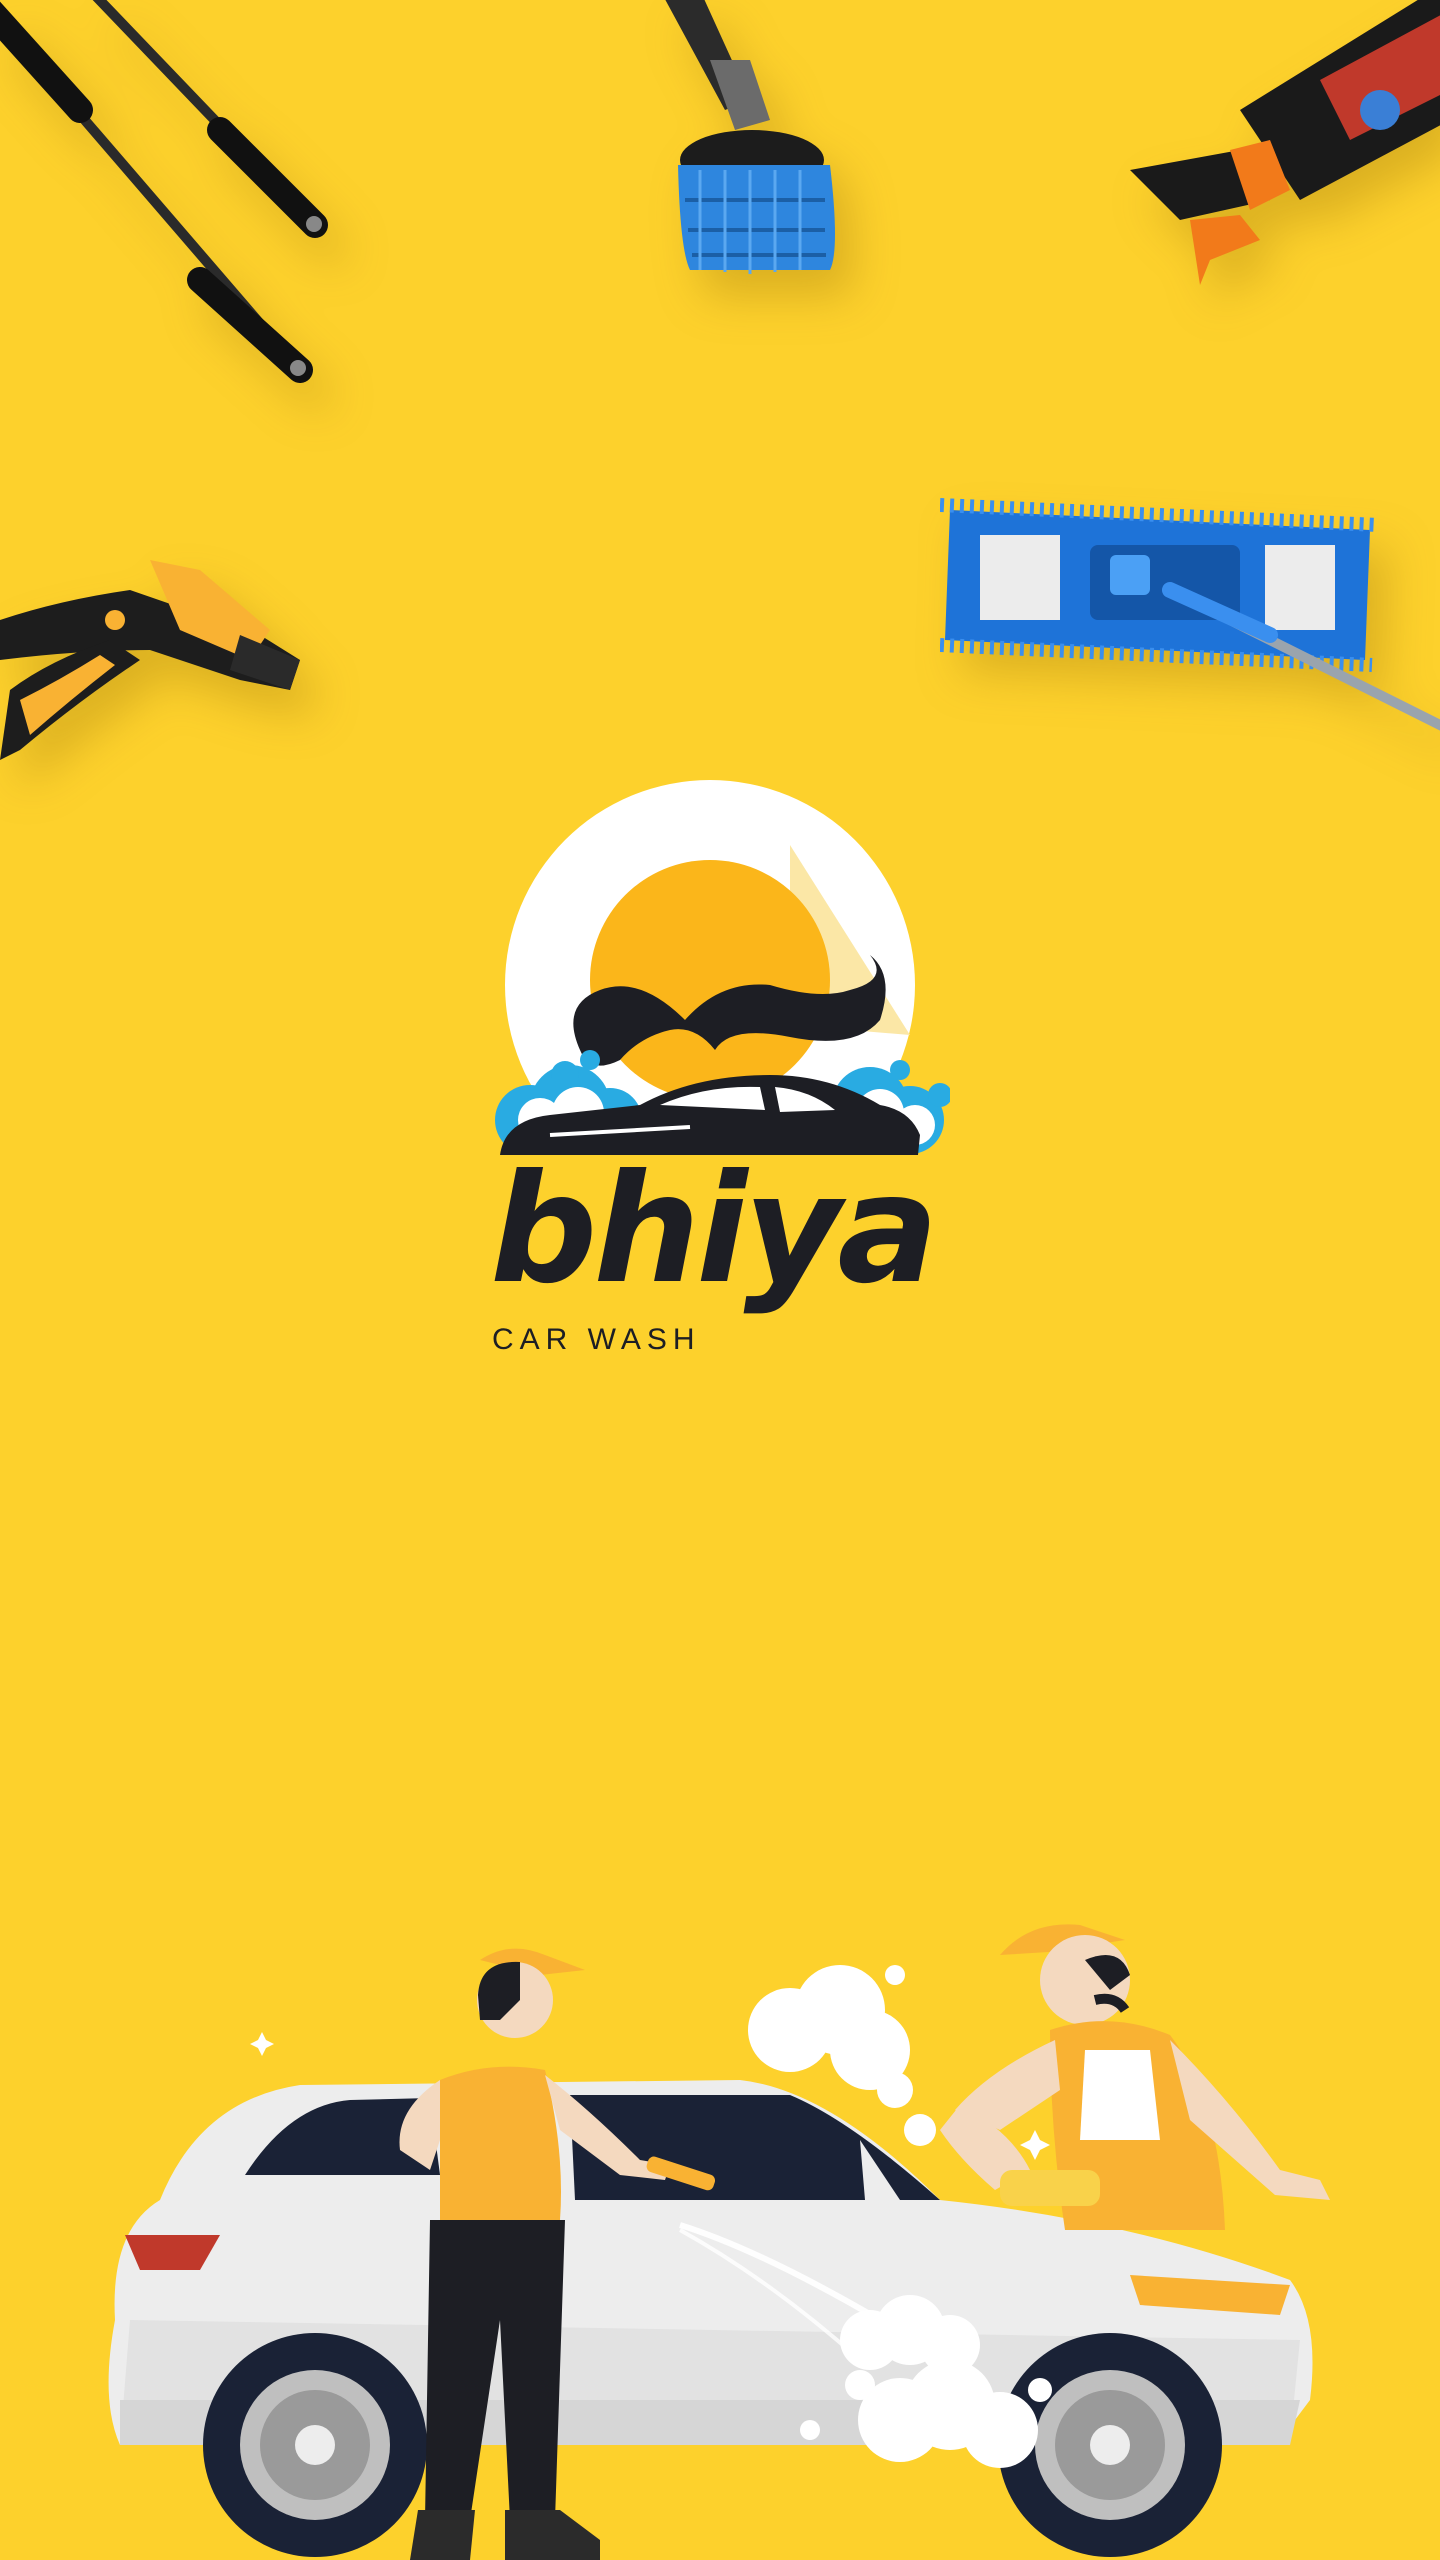 This screenshot has height=2560, width=1440. Describe the element at coordinates (714, 1230) in the screenshot. I see `brand-name: bhiya` at that location.